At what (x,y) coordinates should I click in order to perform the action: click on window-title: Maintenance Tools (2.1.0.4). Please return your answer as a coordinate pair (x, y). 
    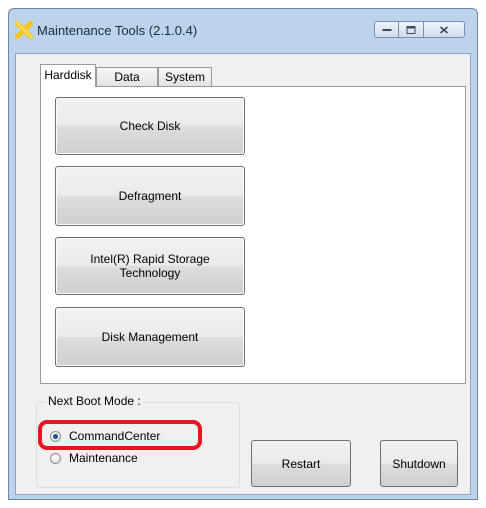
    Looking at the image, I should click on (117, 30).